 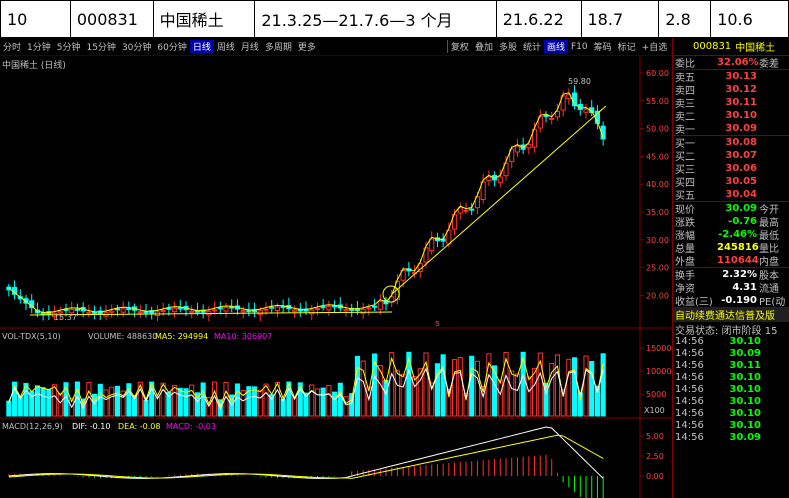 I want to click on period-tab-monthly: 月线, so click(x=250, y=46).